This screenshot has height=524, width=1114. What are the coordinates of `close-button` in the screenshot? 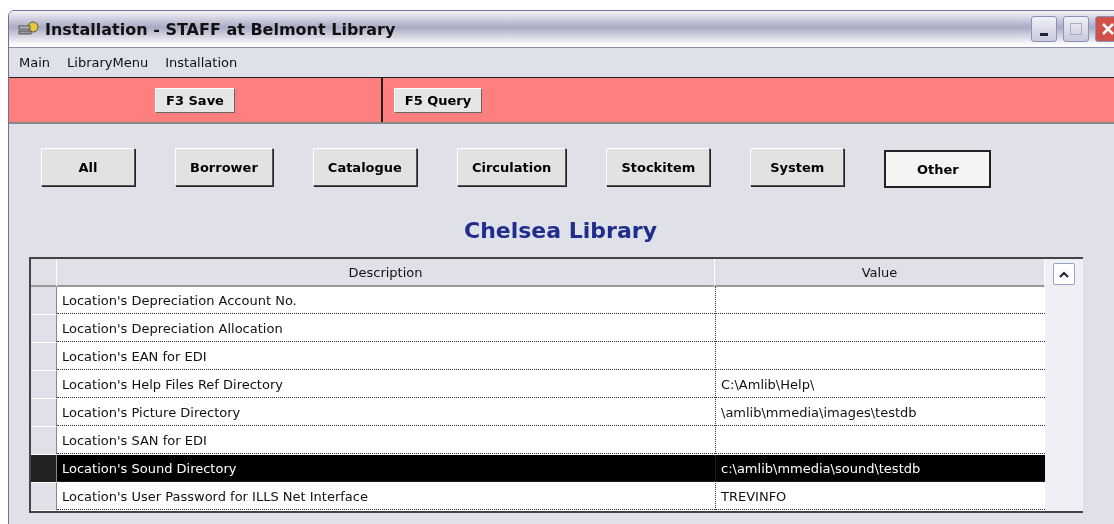 It's located at (1104, 29).